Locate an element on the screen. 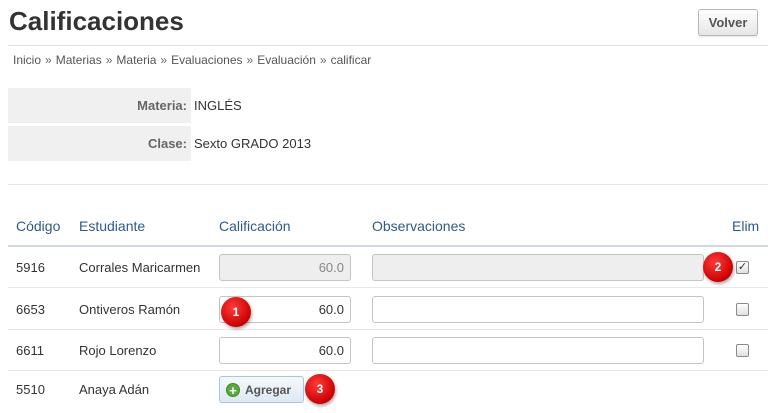  delete-checkbox: ✓ is located at coordinates (742, 267).